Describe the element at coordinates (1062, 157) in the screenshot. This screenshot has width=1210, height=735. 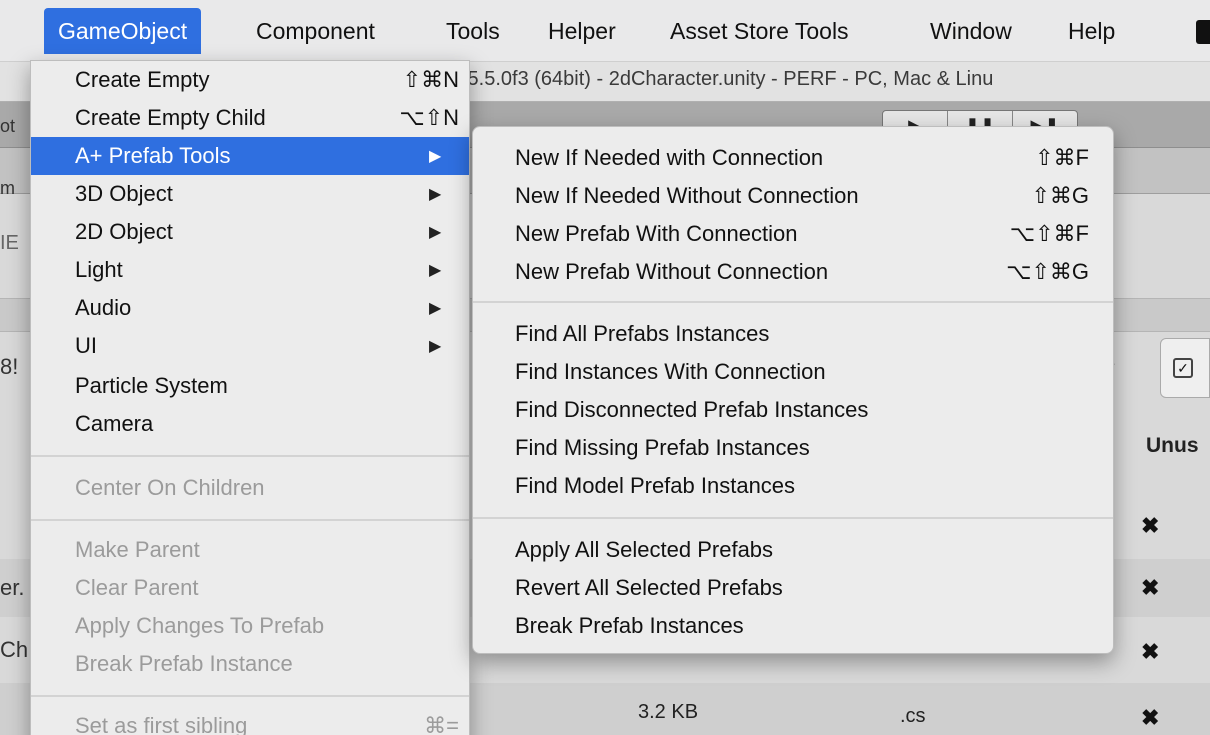
I see `shortcut-label: ⇧⌘F` at that location.